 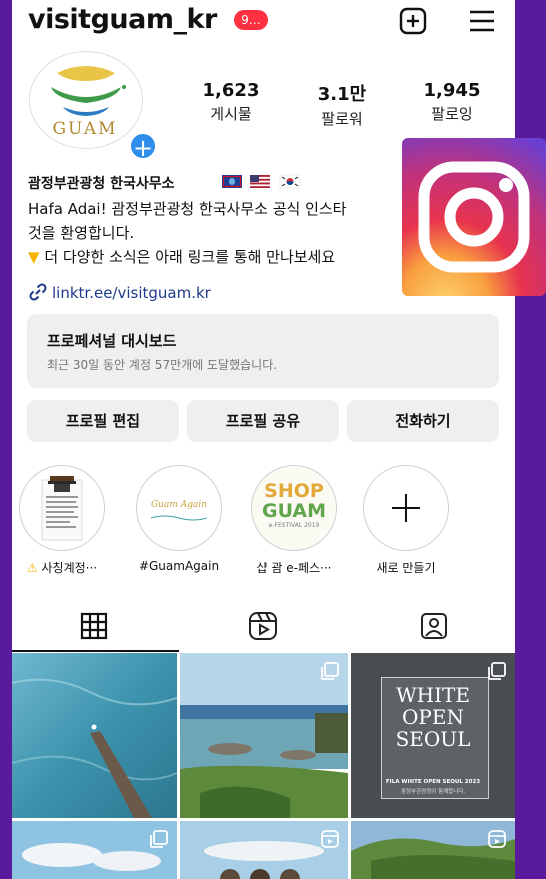 What do you see at coordinates (122, 19) in the screenshot?
I see `username: visitguam_kr` at bounding box center [122, 19].